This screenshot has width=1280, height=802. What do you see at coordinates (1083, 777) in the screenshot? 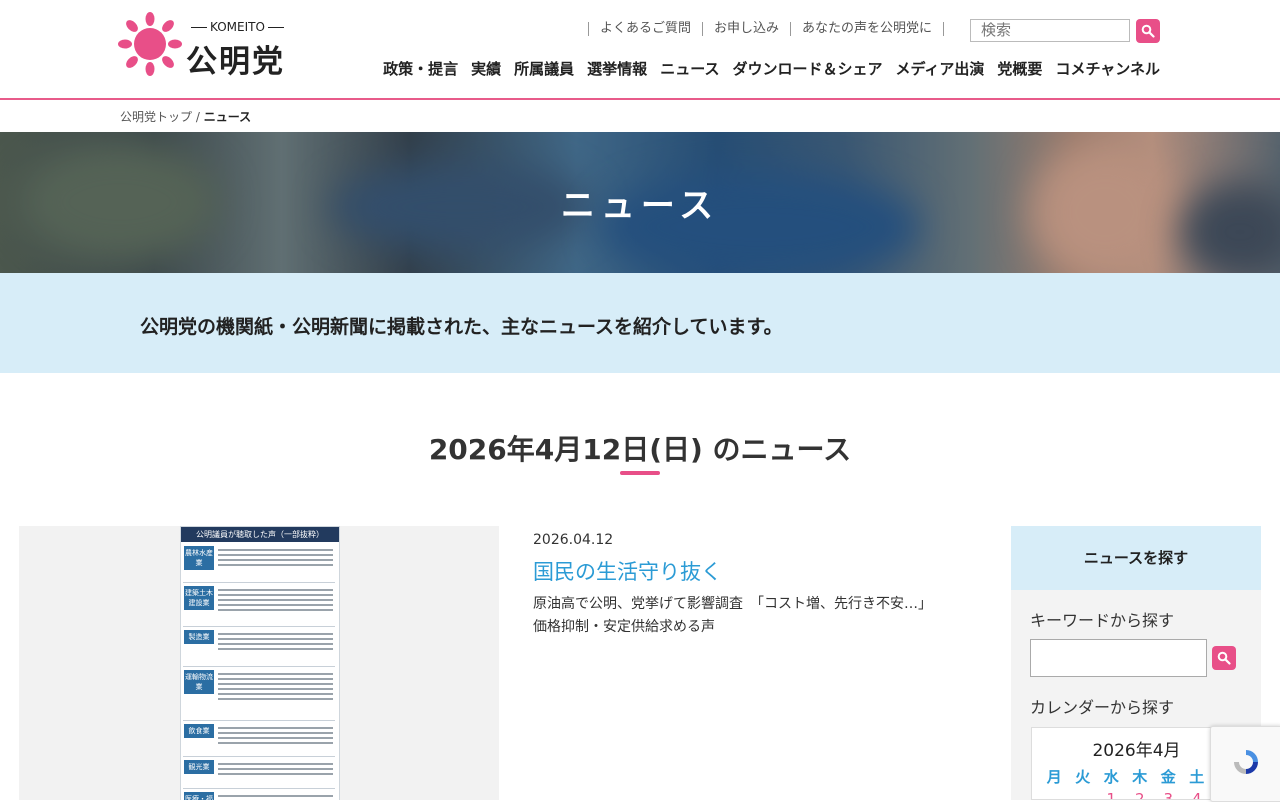
I see `weekday: 火` at bounding box center [1083, 777].